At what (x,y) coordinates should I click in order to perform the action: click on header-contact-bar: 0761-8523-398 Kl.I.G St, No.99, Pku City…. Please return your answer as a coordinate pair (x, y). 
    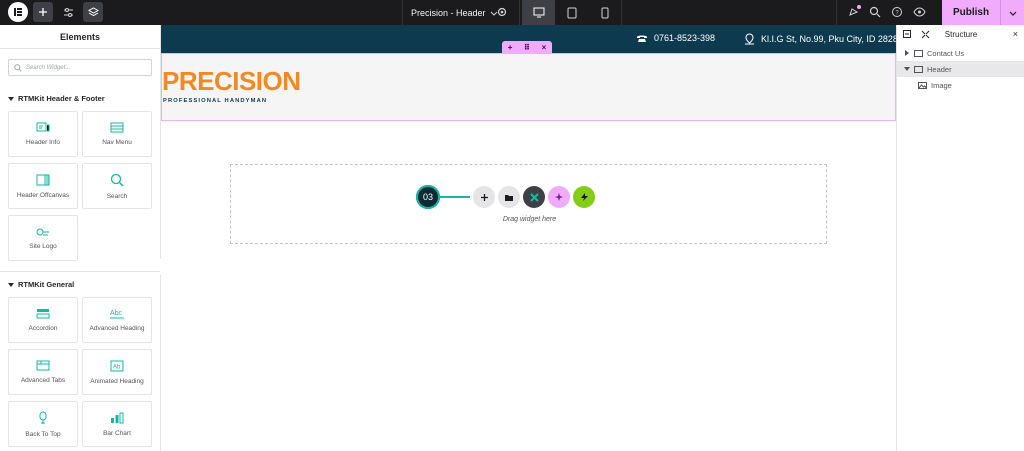
    Looking at the image, I should click on (528, 39).